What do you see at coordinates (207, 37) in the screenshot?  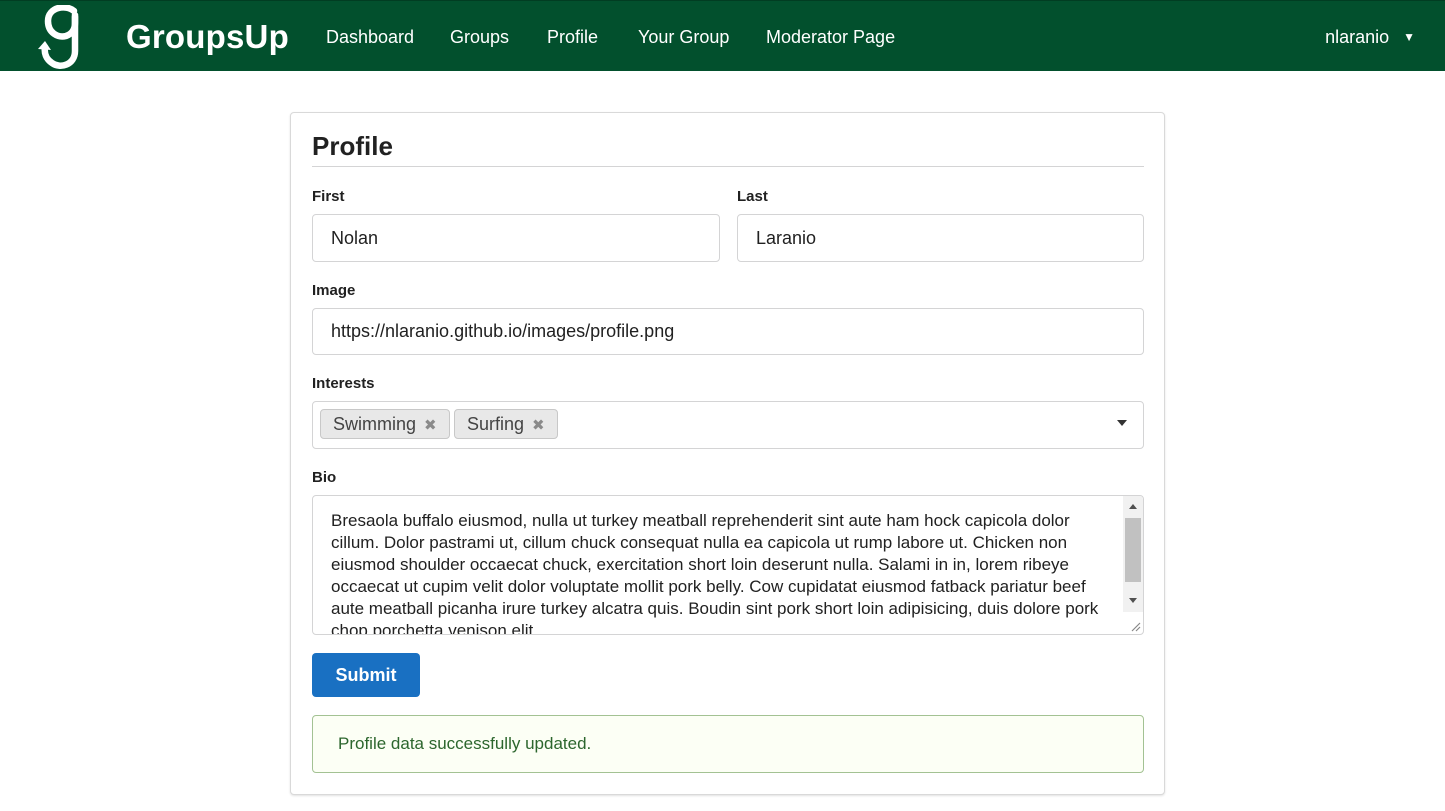 I see `brand-name: GroupsUp` at bounding box center [207, 37].